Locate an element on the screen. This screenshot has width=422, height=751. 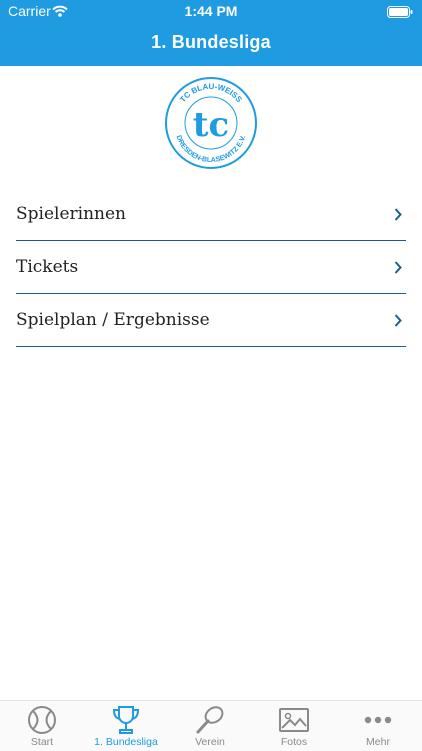
page-title: 1. Bundesliga is located at coordinates (211, 42).